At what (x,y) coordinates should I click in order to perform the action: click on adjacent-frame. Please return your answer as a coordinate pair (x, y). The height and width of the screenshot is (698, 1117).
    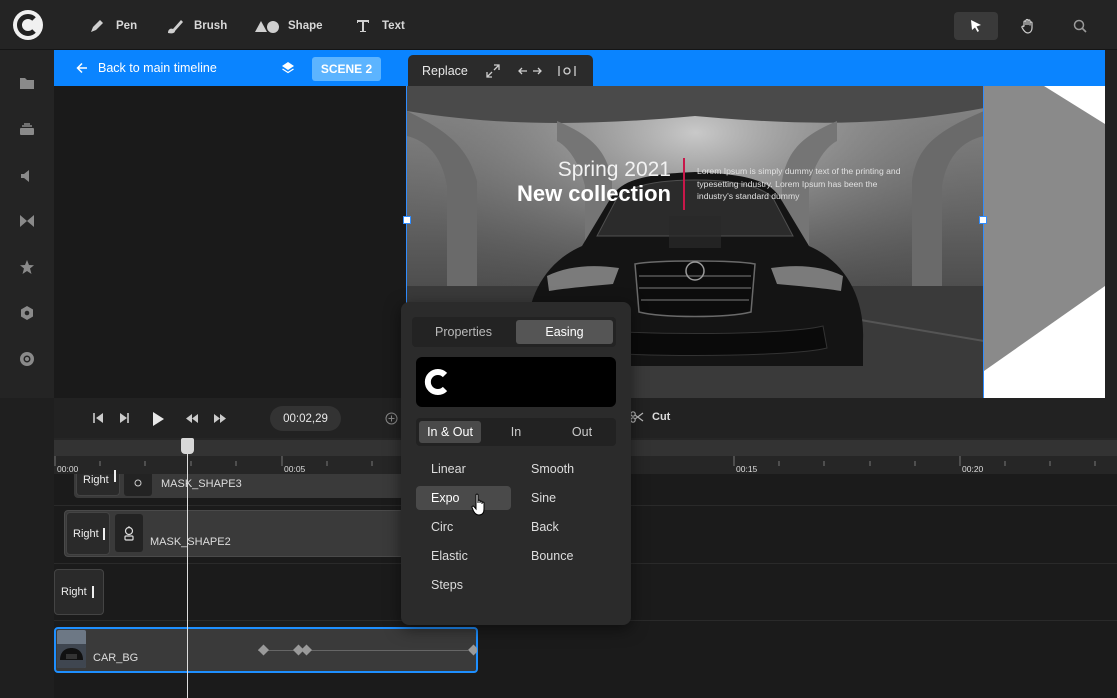
    Looking at the image, I should click on (1044, 242).